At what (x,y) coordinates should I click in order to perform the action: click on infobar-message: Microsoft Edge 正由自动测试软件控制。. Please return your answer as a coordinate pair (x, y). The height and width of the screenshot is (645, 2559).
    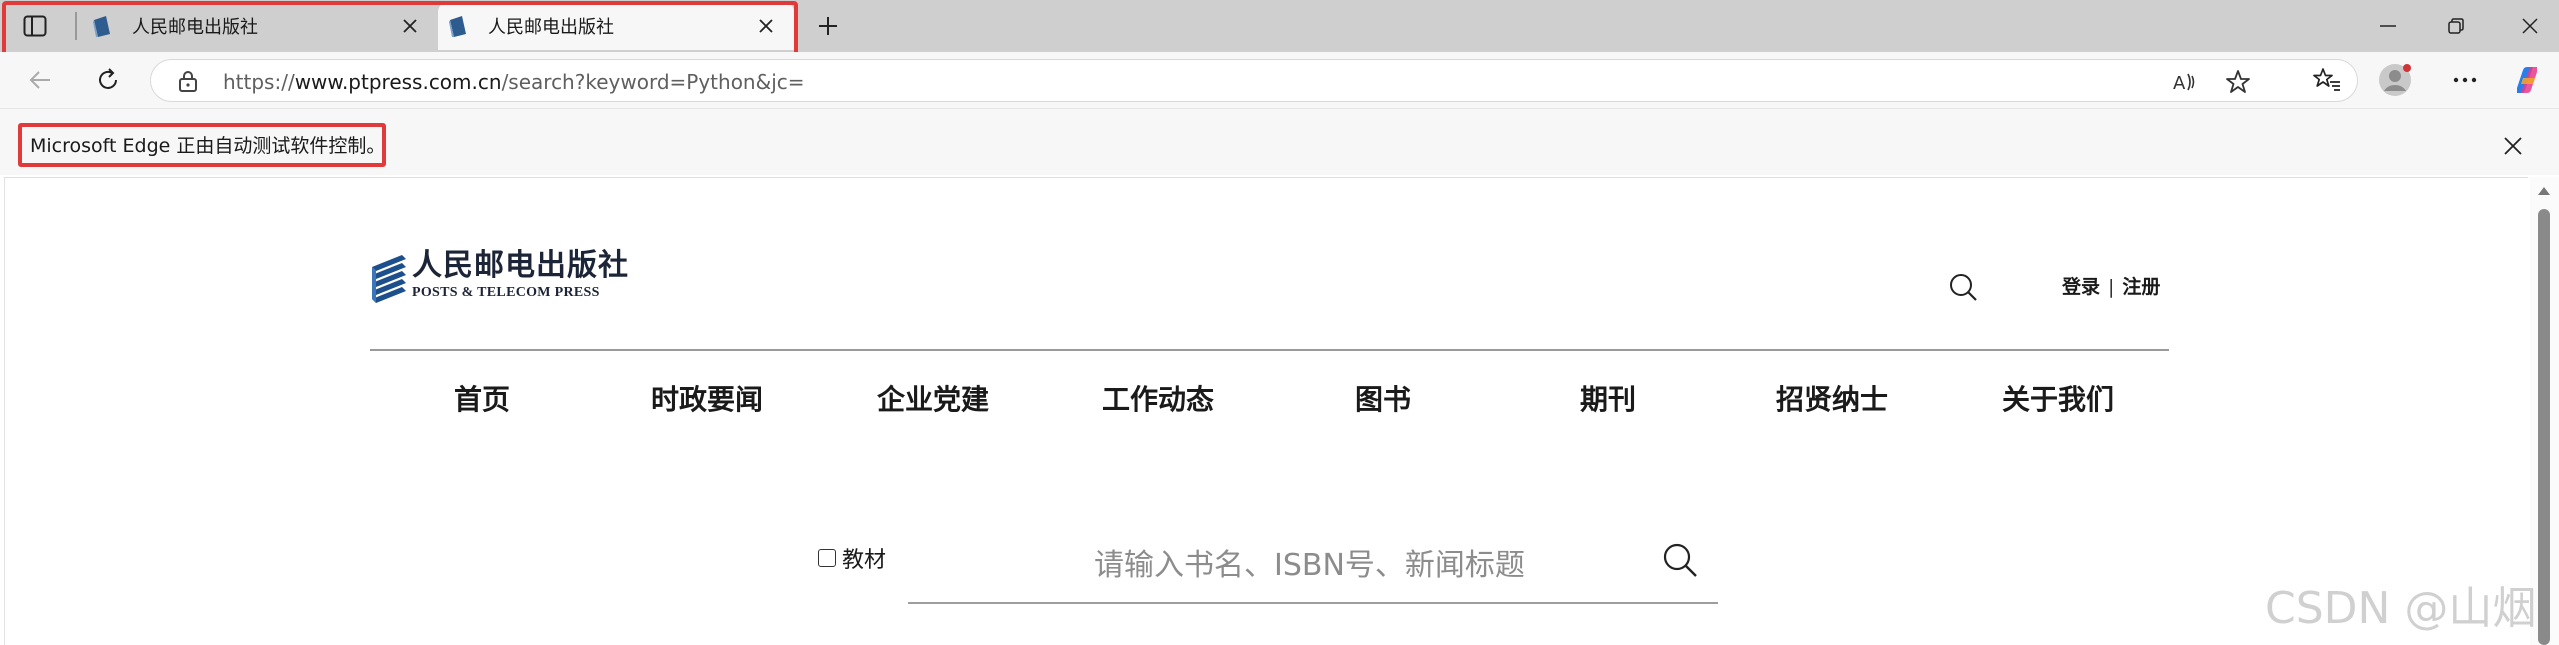
    Looking at the image, I should click on (208, 146).